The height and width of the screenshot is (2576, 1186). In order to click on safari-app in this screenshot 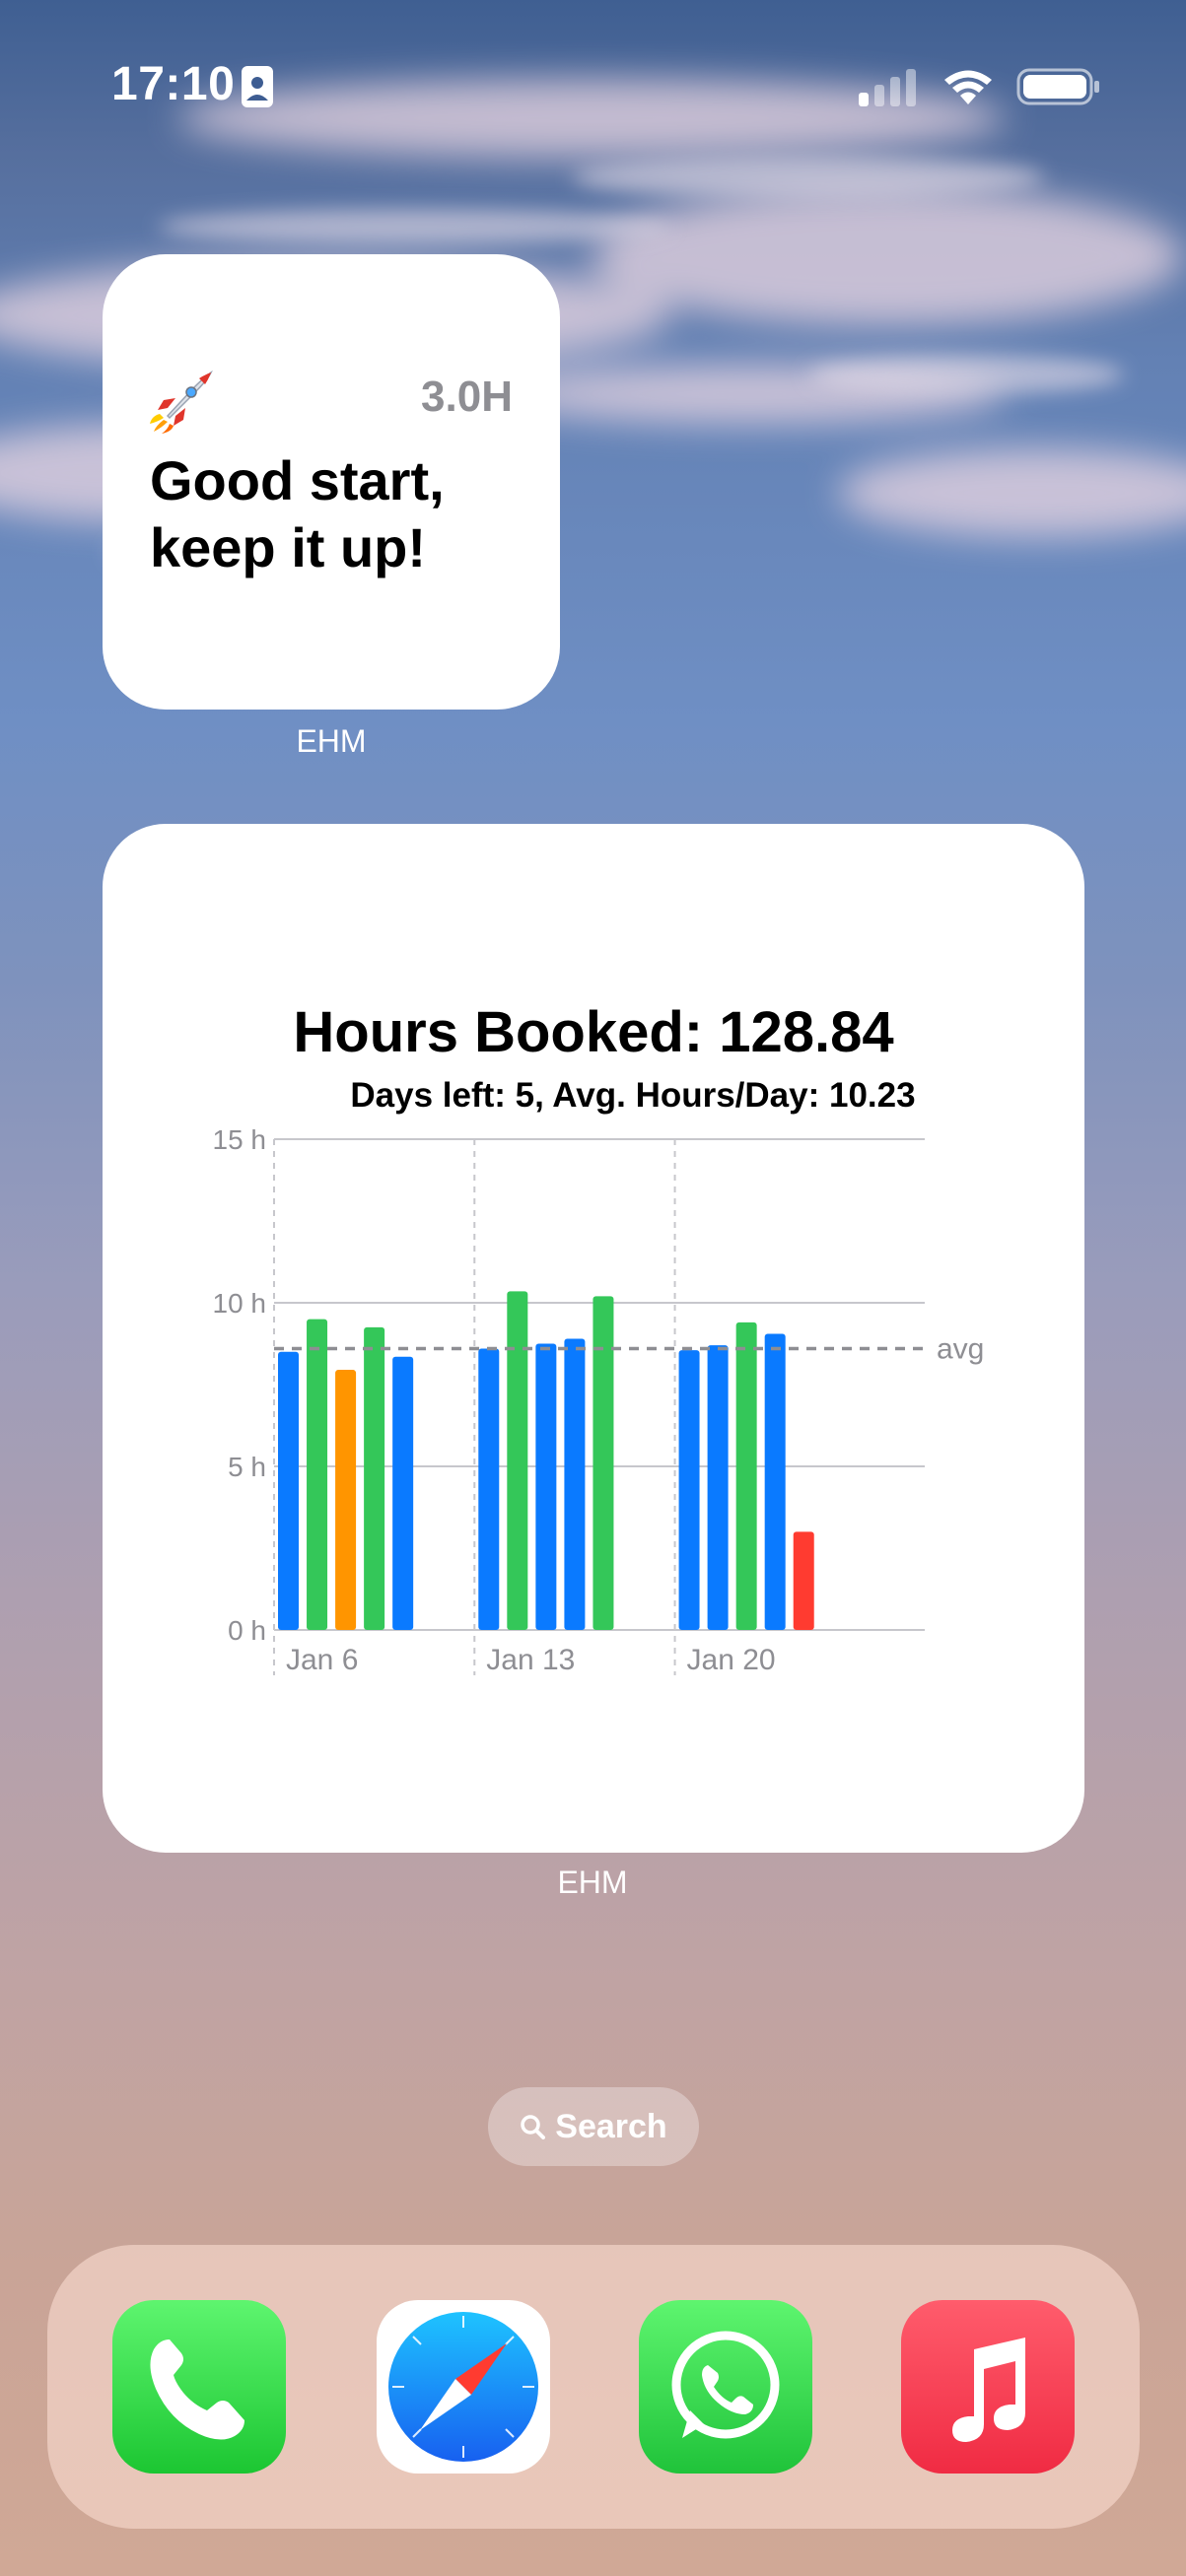, I will do `click(464, 2387)`.